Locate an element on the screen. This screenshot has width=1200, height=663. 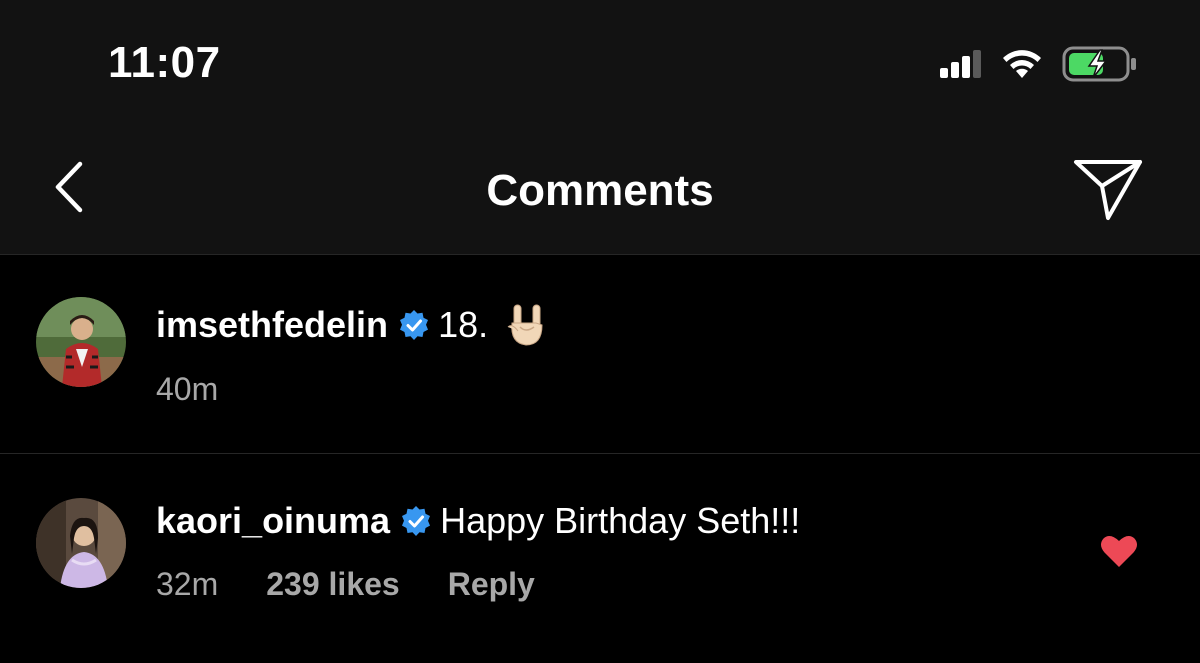
share-button is located at coordinates (1108, 189).